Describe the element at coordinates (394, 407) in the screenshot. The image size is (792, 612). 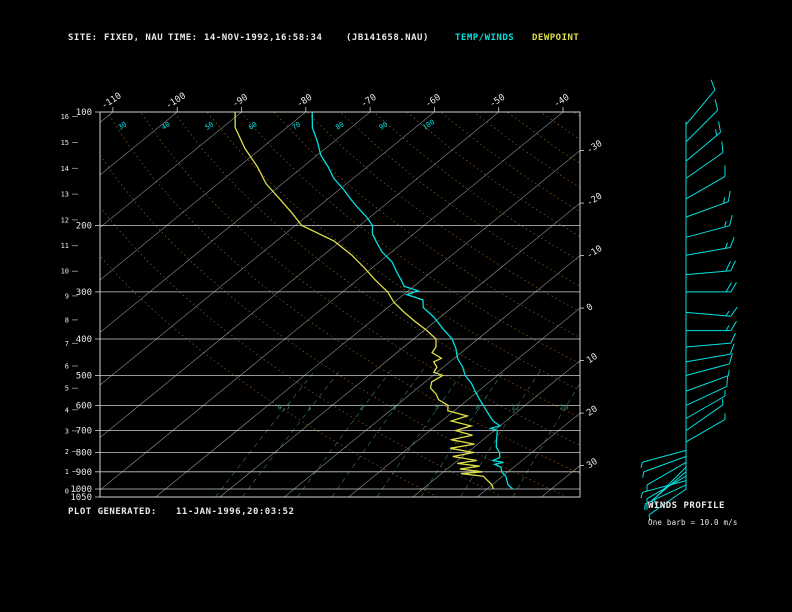
I see `mixing-ratio-label: 3` at that location.